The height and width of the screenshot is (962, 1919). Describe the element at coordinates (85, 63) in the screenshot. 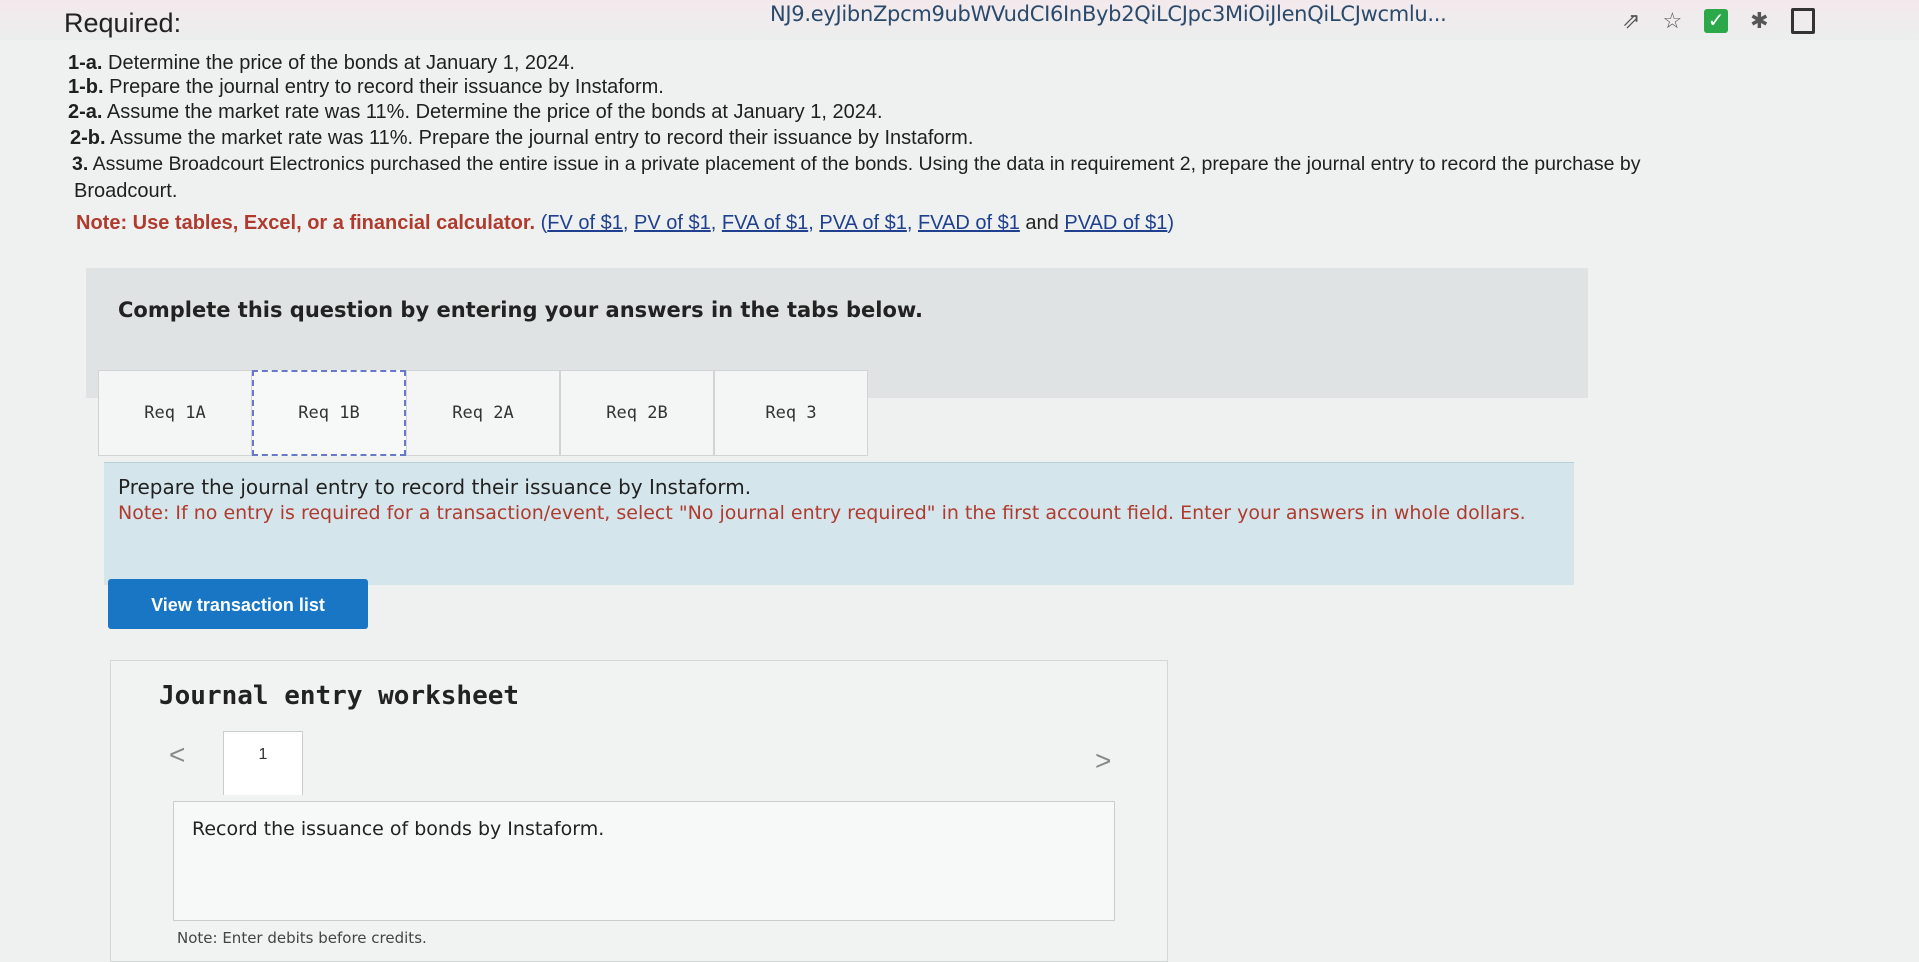

I see `requirement-label: 1-a.` at that location.